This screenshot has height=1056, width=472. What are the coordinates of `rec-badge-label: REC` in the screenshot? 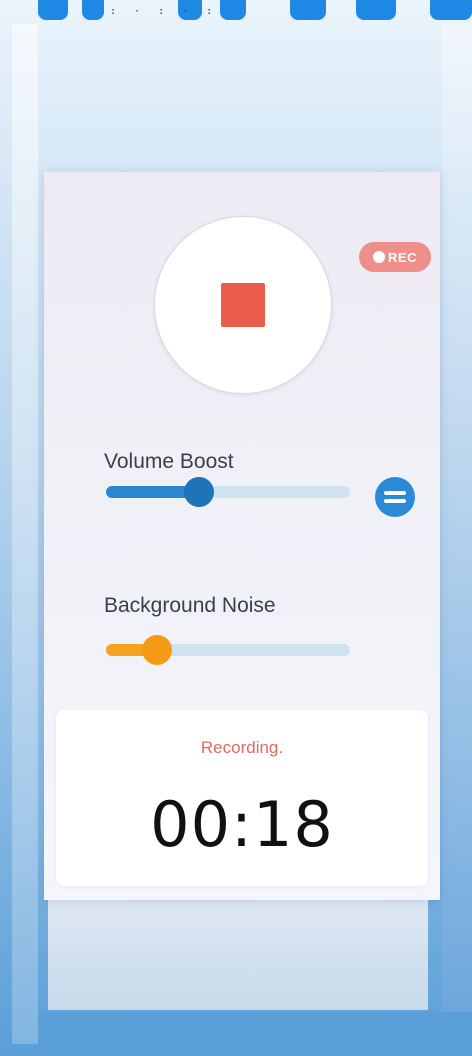 It's located at (402, 257).